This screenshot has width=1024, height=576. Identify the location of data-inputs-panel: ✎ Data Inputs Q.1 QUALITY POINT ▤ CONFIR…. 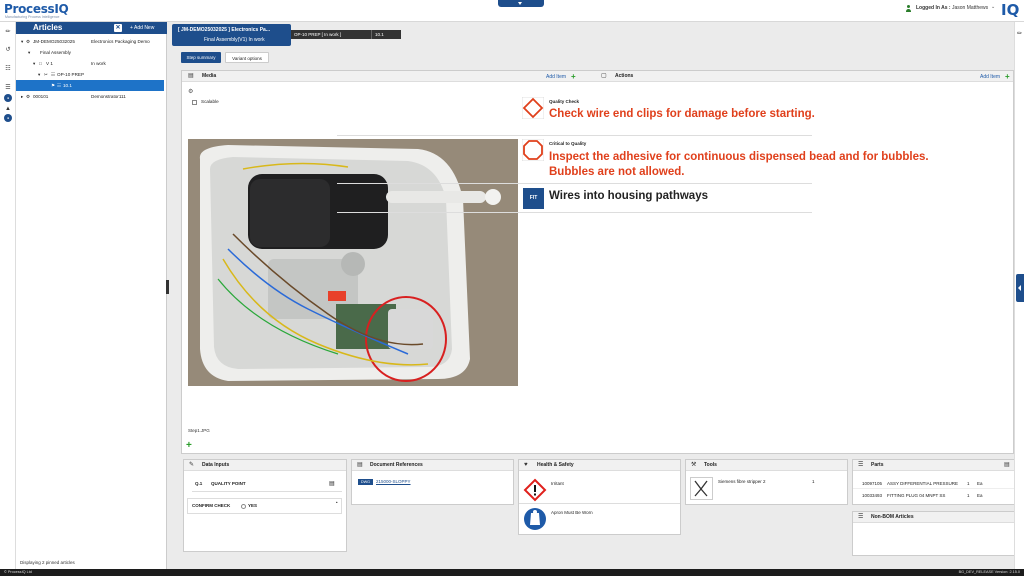
(265, 505).